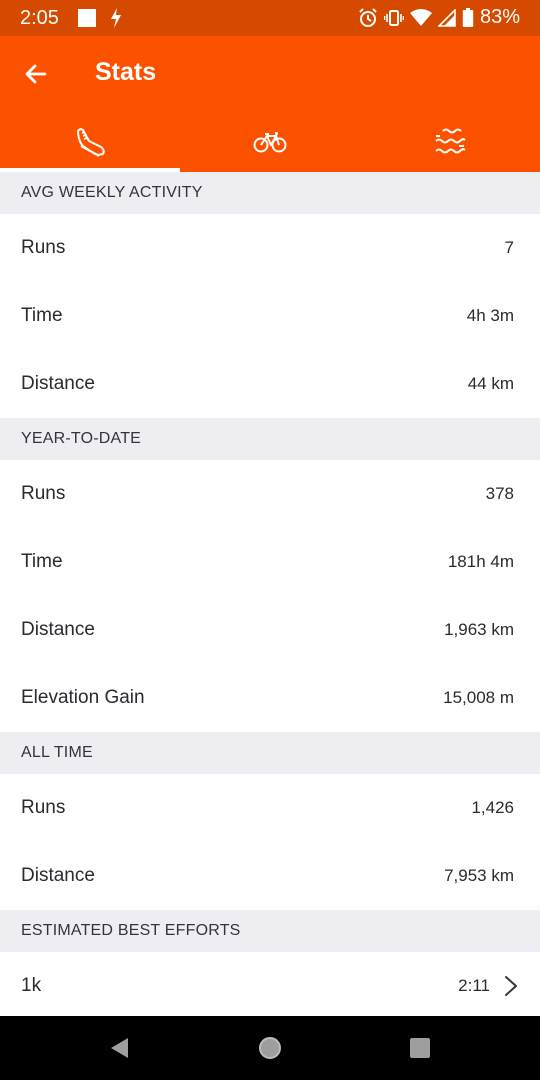  I want to click on circle-home-icon, so click(270, 1048).